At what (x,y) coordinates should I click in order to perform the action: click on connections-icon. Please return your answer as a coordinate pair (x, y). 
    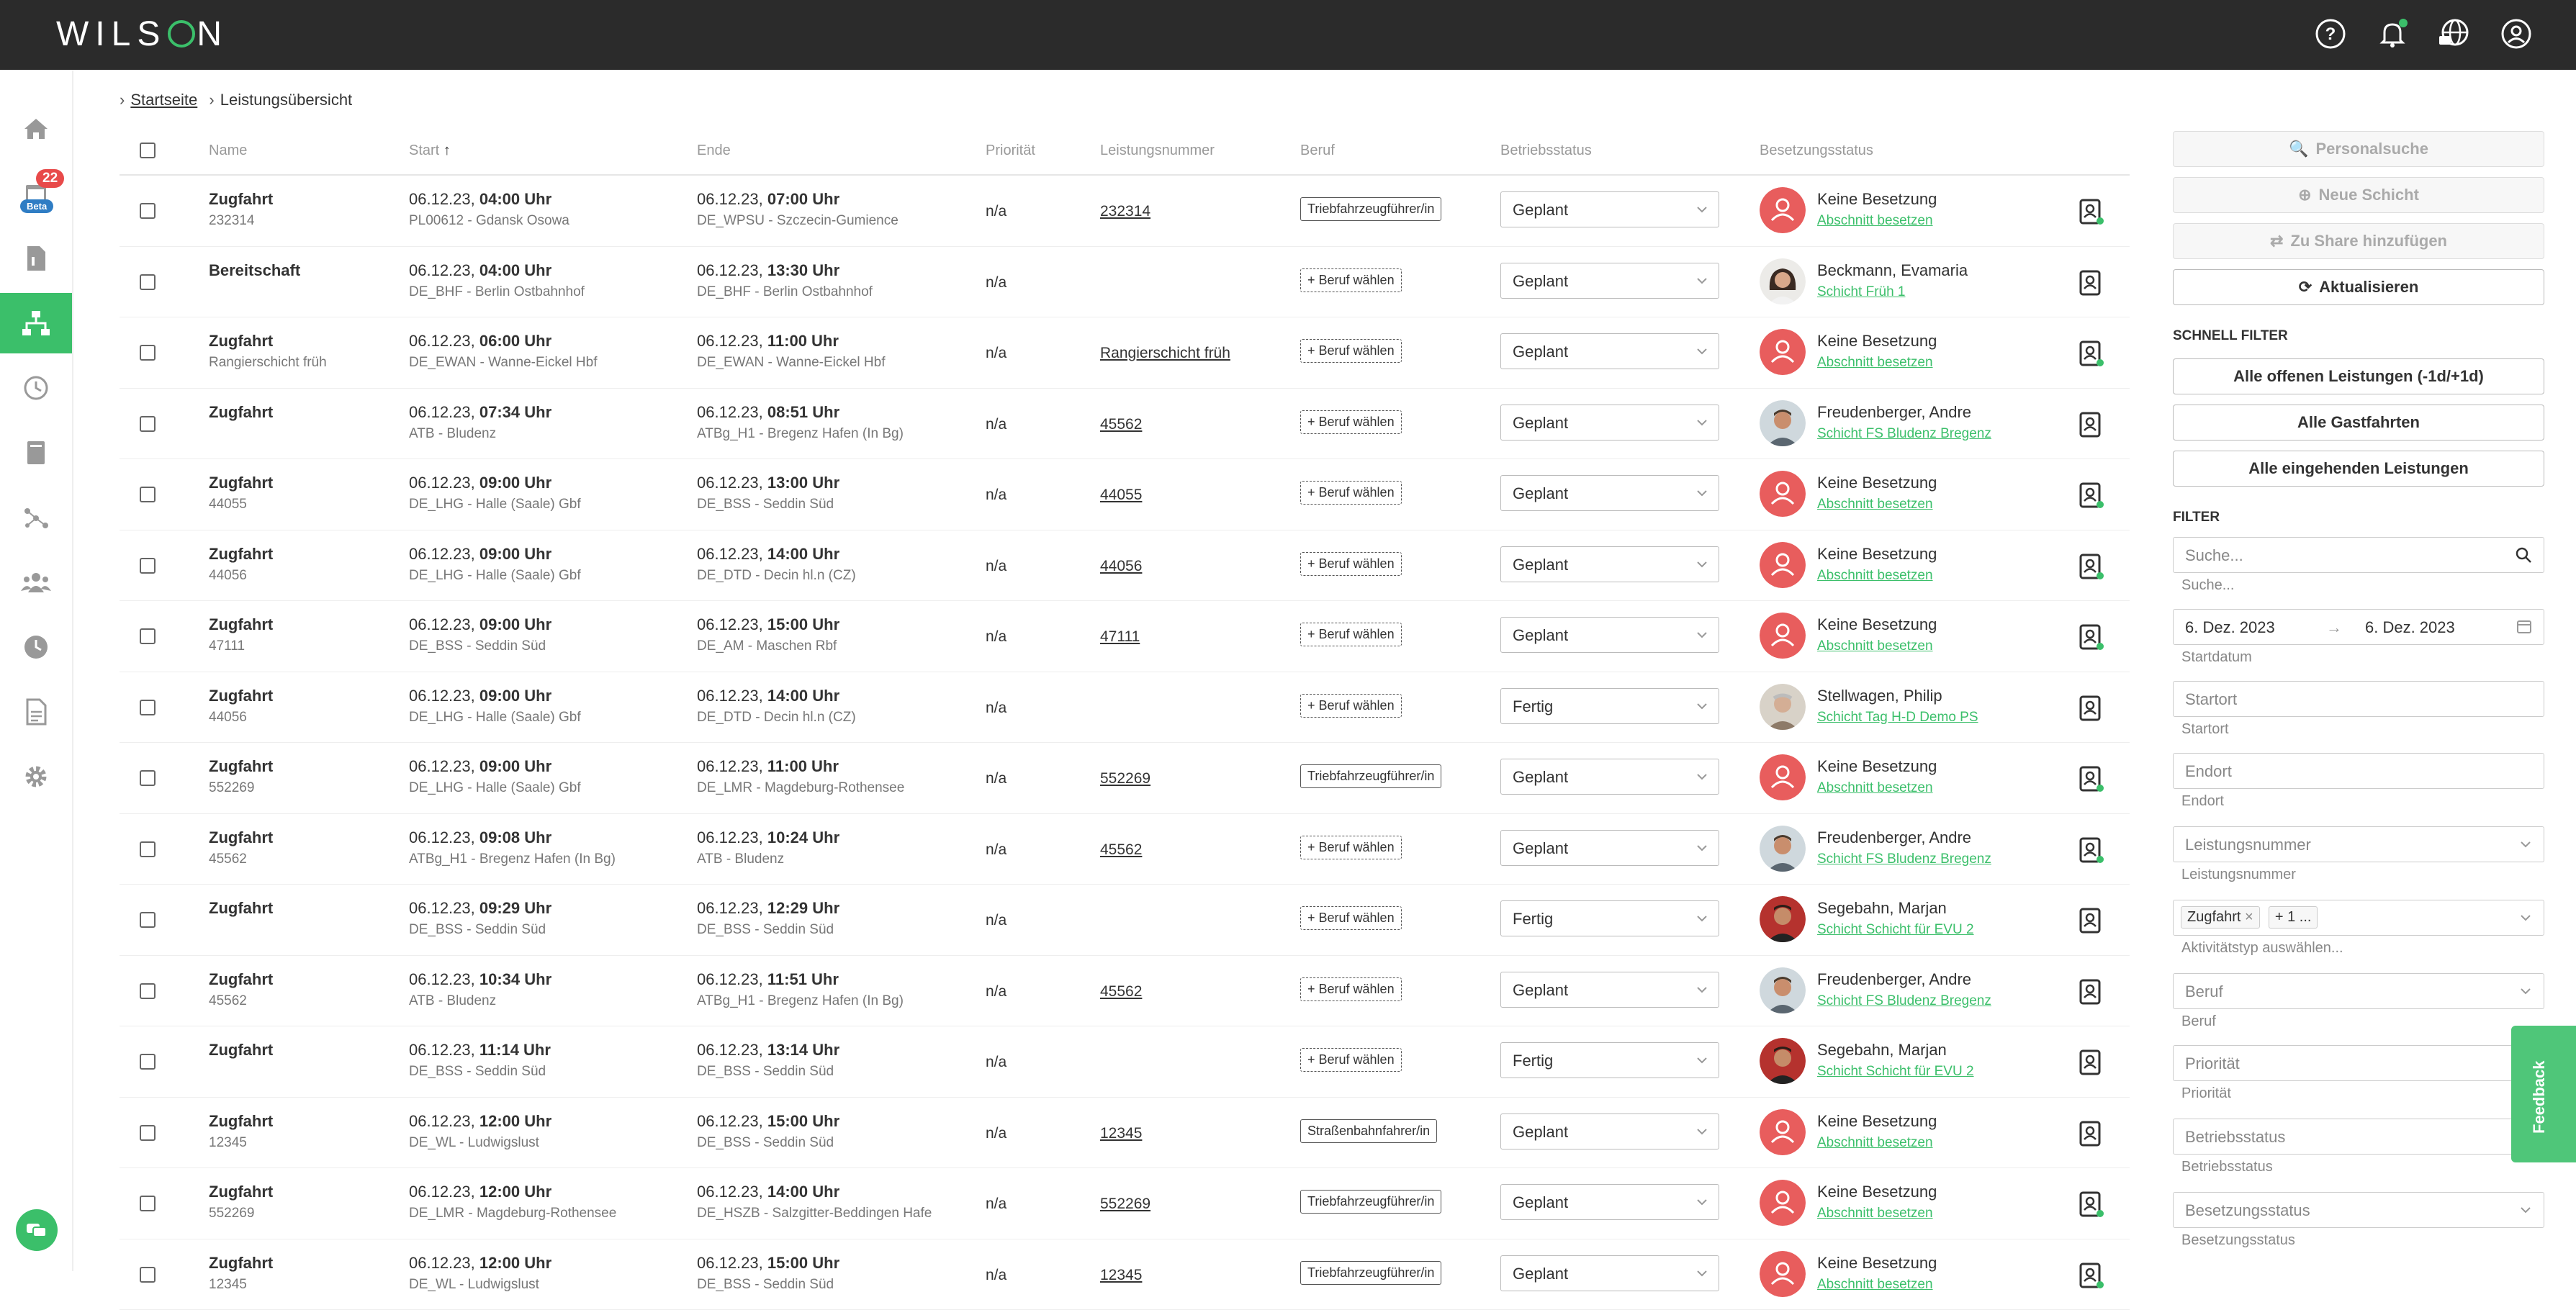
    Looking at the image, I should click on (36, 517).